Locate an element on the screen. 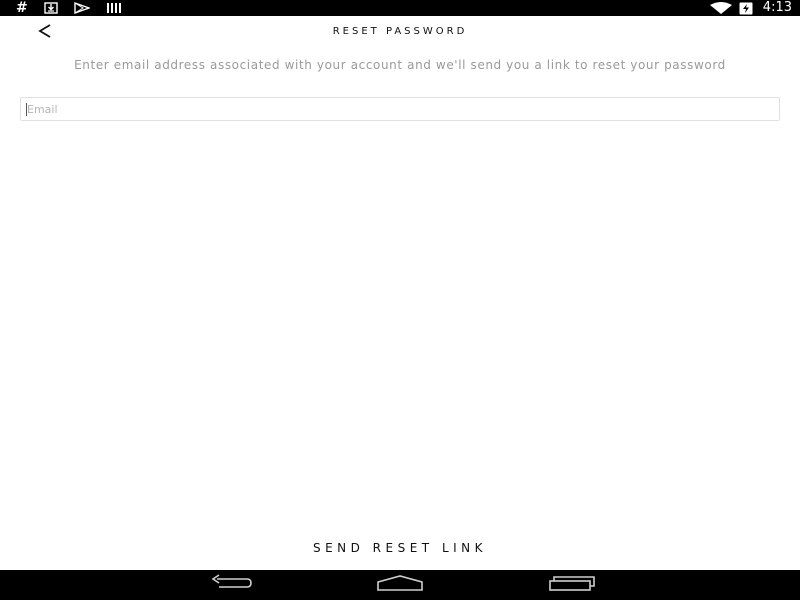 This screenshot has height=600, width=800. back-nav-button is located at coordinates (230, 585).